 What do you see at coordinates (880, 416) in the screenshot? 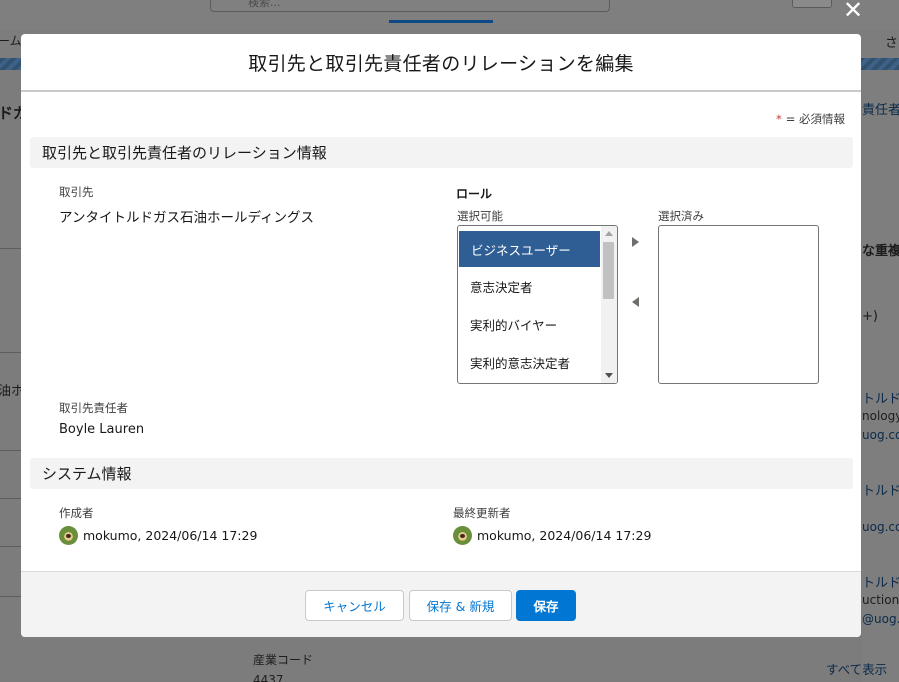
I see `background-duplicate-text: nology` at bounding box center [880, 416].